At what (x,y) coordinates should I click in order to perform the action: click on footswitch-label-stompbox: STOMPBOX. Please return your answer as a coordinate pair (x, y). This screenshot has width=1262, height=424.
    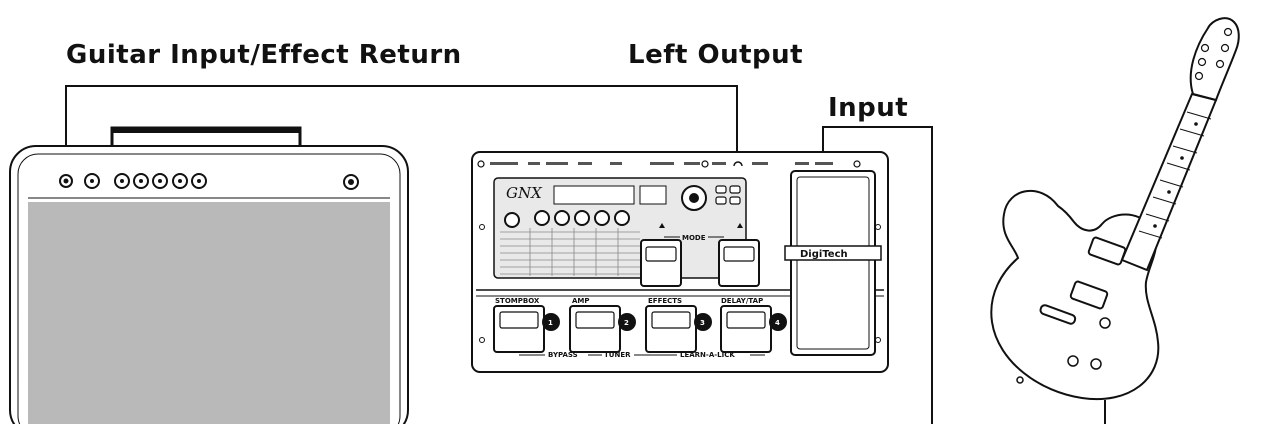
    Looking at the image, I should click on (517, 301).